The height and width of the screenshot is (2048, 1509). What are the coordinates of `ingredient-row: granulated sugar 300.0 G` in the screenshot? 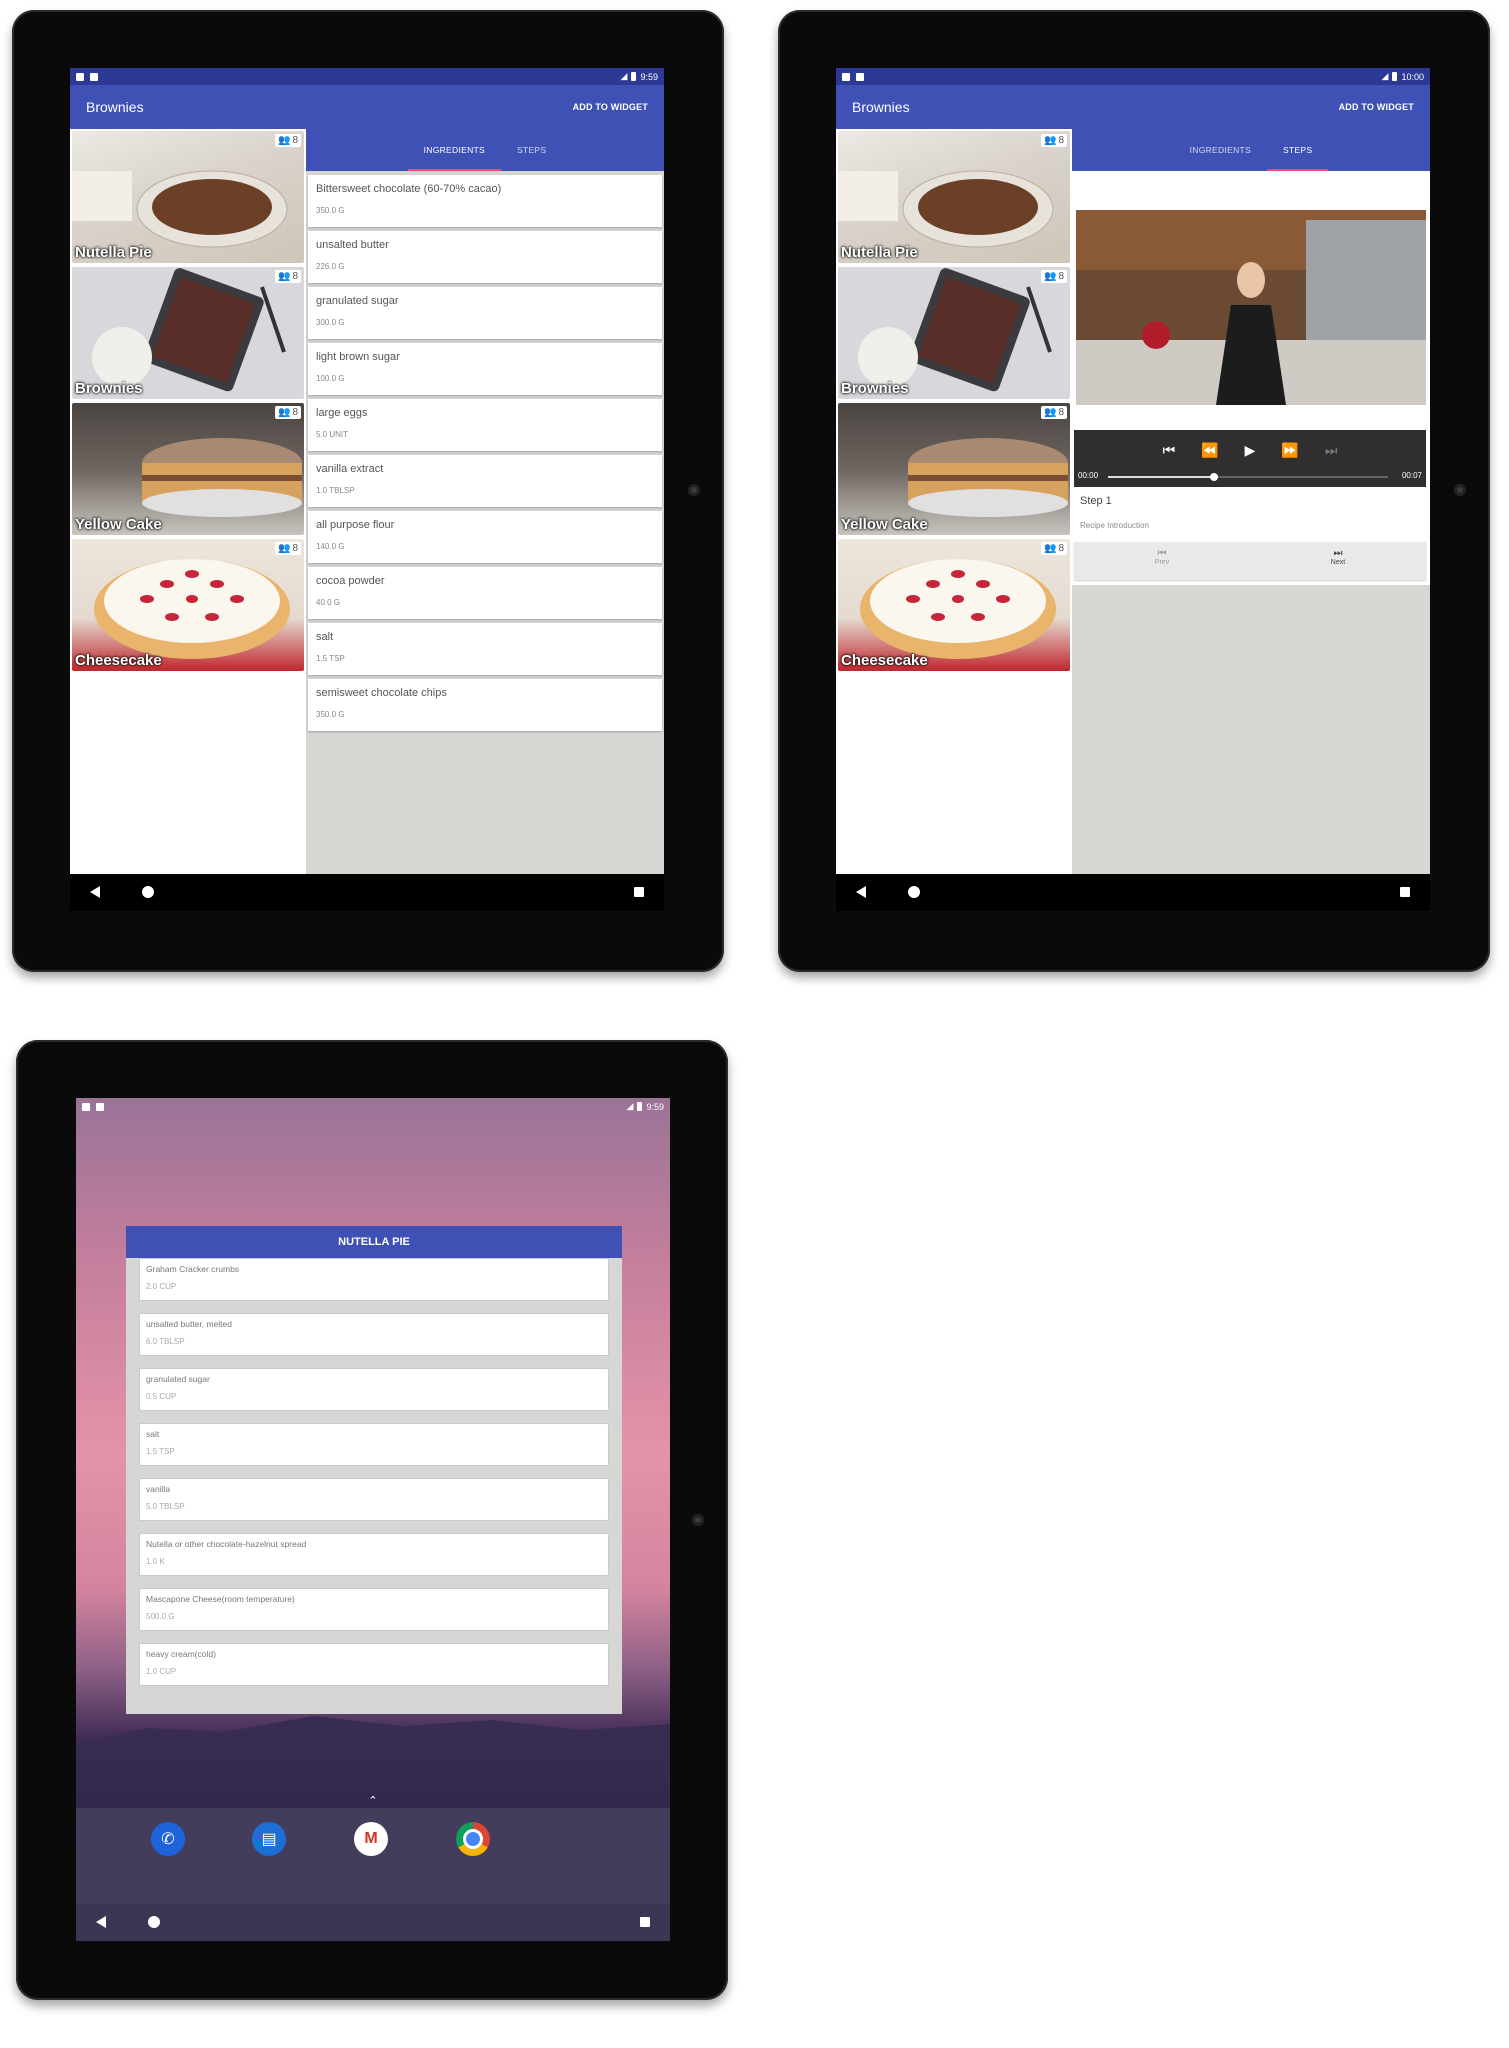 It's located at (485, 313).